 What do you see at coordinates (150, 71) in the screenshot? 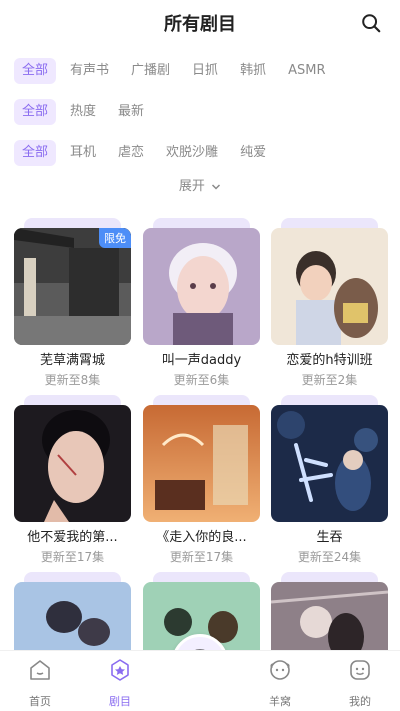
I see `filter-chip-radio-drama: 广播剧` at bounding box center [150, 71].